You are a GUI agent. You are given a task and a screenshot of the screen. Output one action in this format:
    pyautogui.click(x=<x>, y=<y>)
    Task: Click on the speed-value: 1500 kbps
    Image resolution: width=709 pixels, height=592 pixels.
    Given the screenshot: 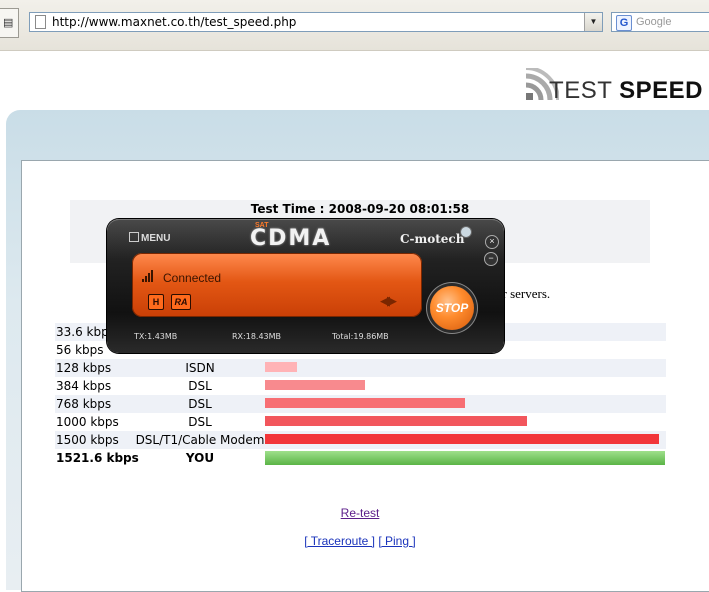 What is the action you would take?
    pyautogui.click(x=87, y=440)
    